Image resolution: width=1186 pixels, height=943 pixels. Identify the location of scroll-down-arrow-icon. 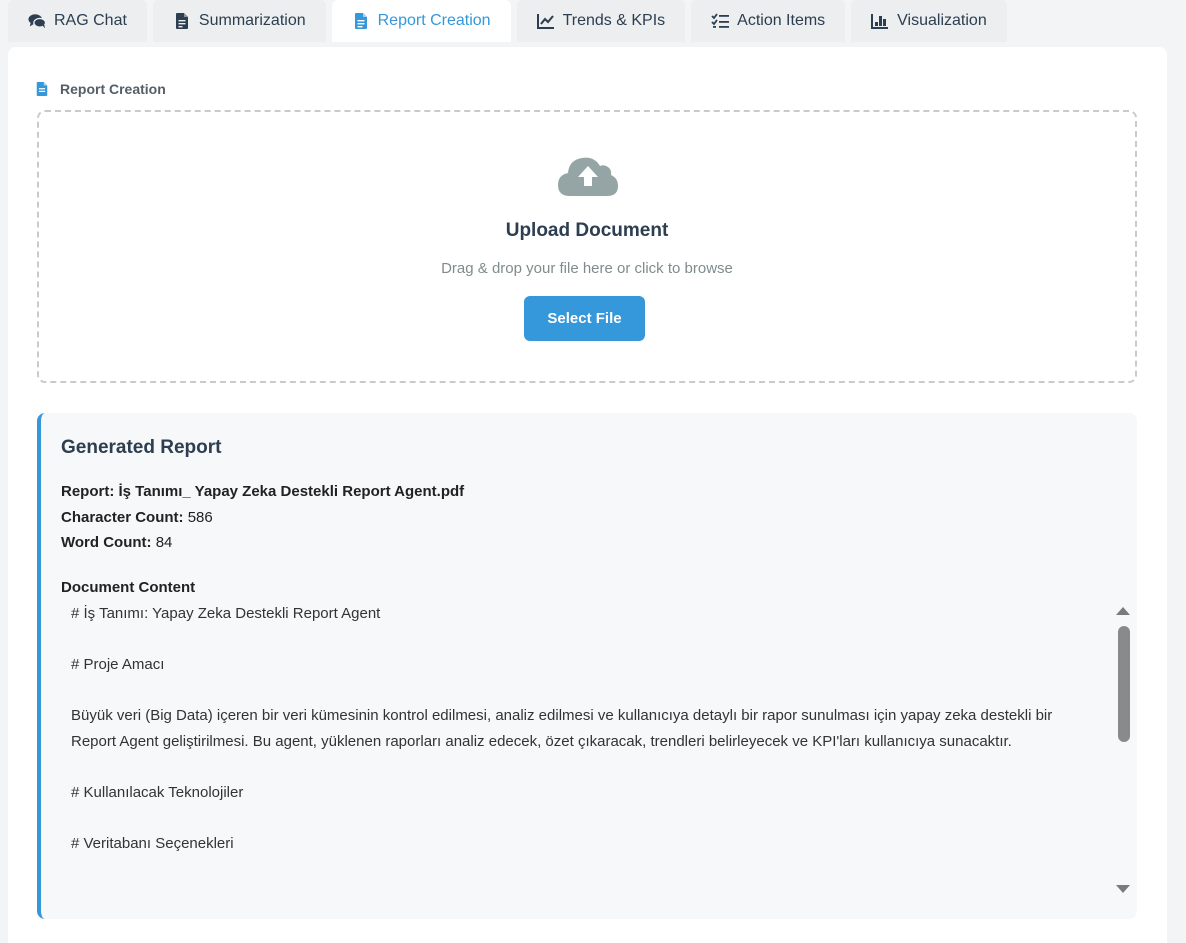
(1123, 889).